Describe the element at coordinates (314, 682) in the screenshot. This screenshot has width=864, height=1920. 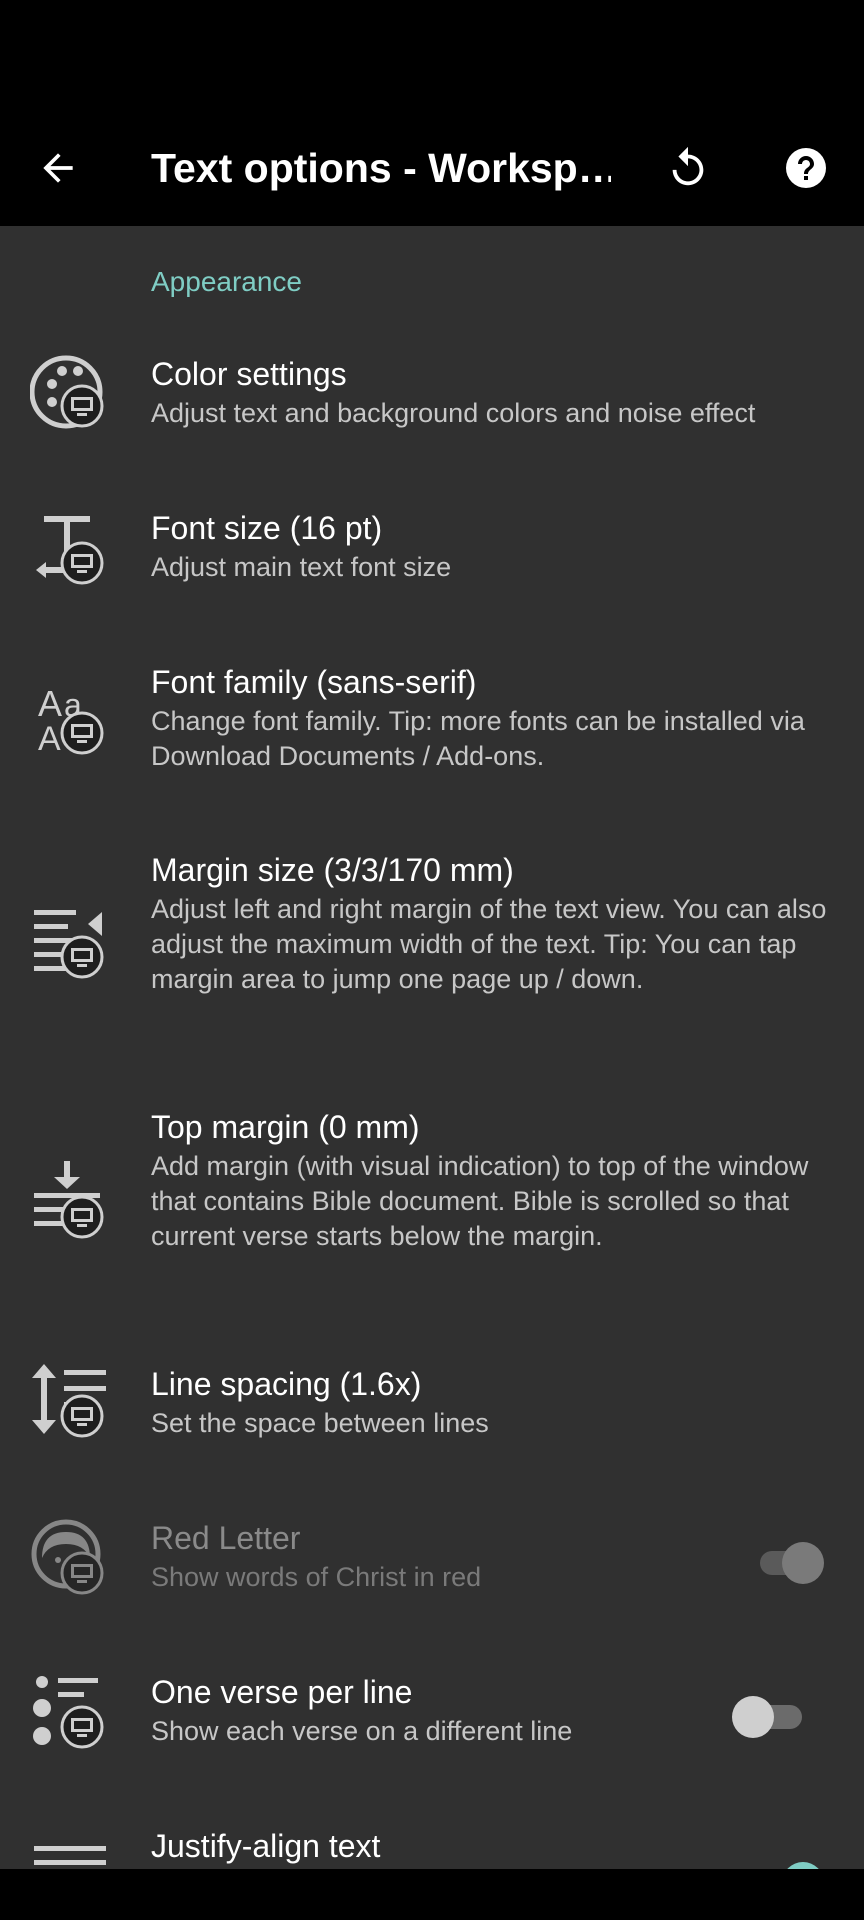
I see `pref-title: Font family (sans-serif)` at that location.